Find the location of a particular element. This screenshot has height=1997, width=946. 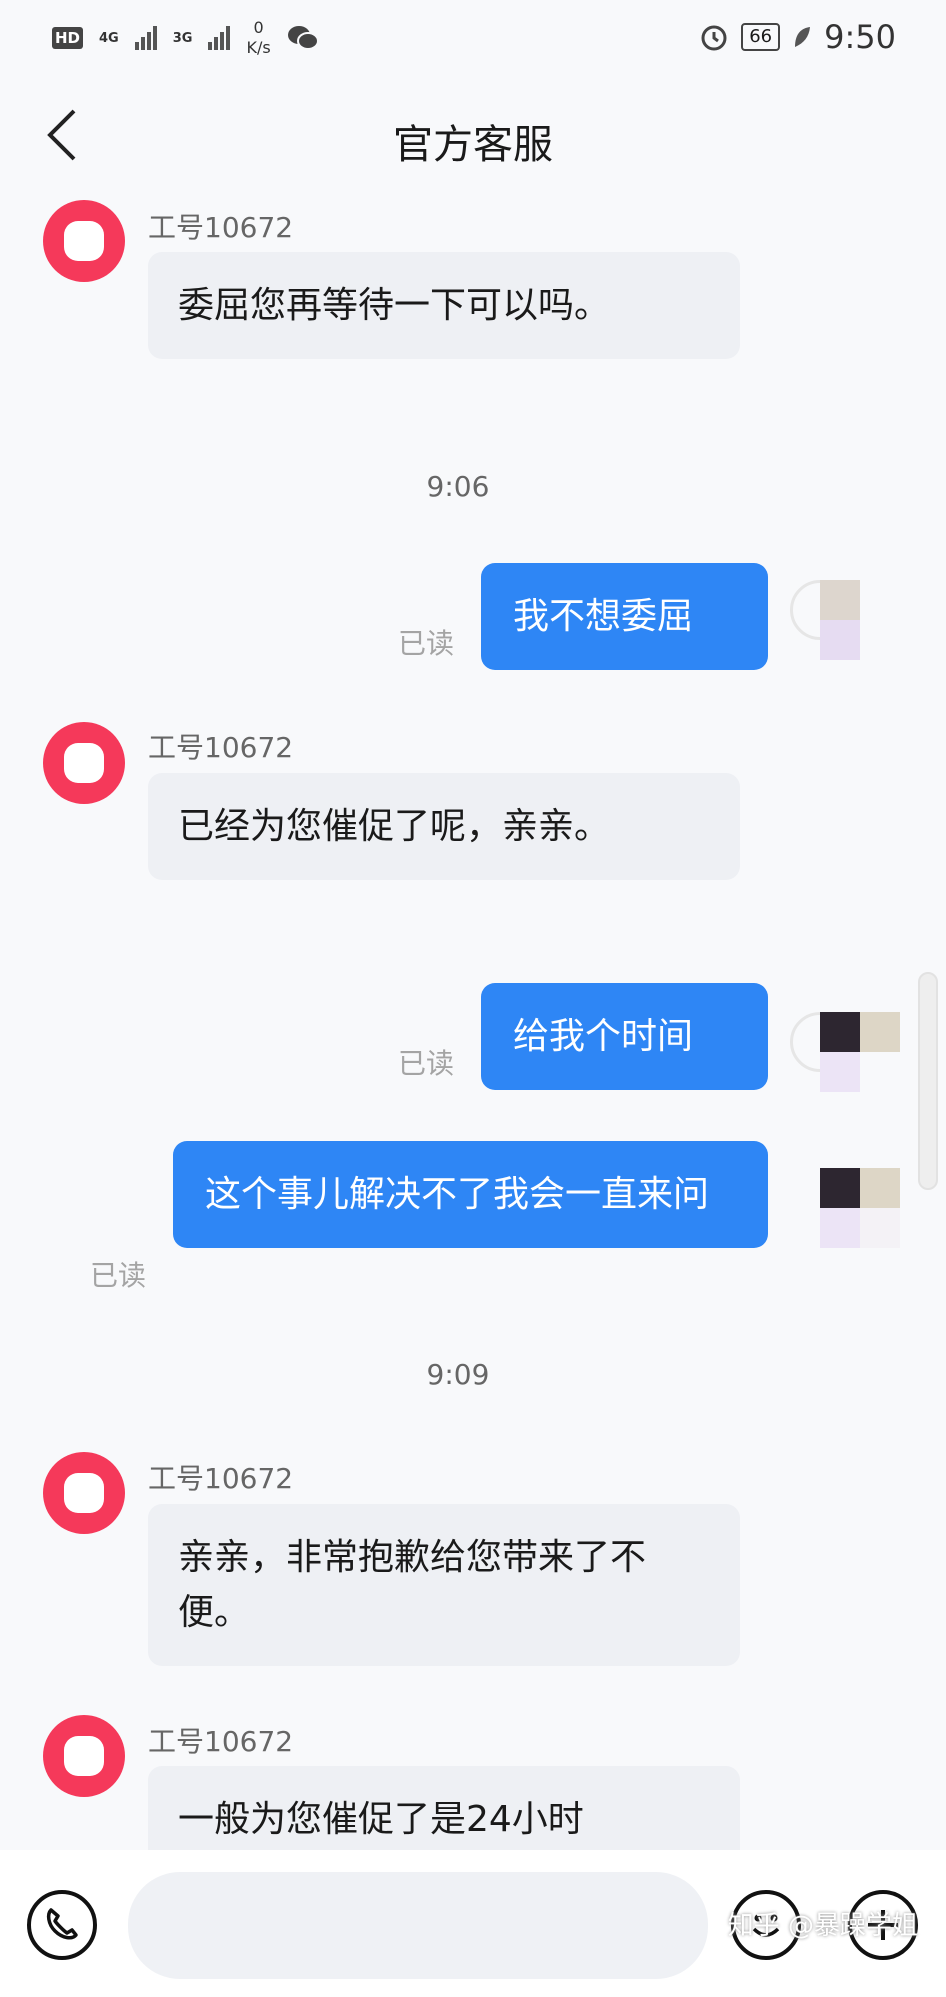

input-bar: 知乎 @暴躁学姐 is located at coordinates (473, 1923).